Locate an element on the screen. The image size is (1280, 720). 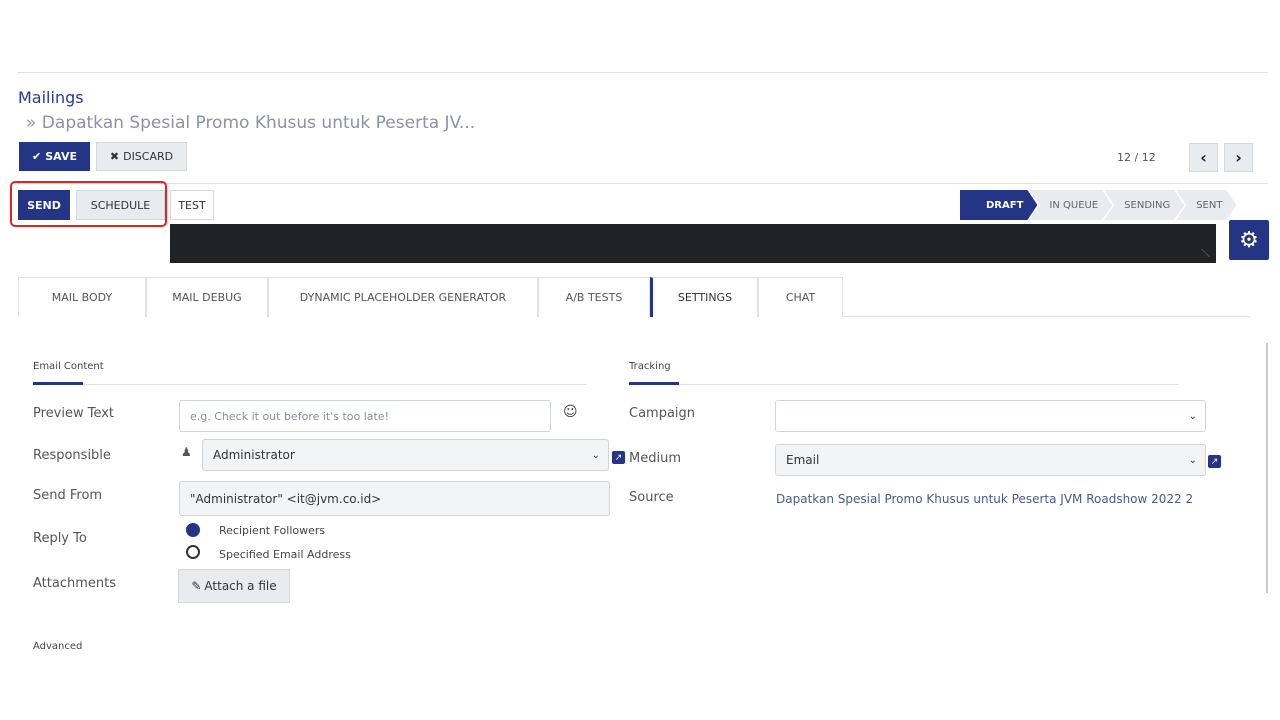
test-button: TEST is located at coordinates (192, 205).